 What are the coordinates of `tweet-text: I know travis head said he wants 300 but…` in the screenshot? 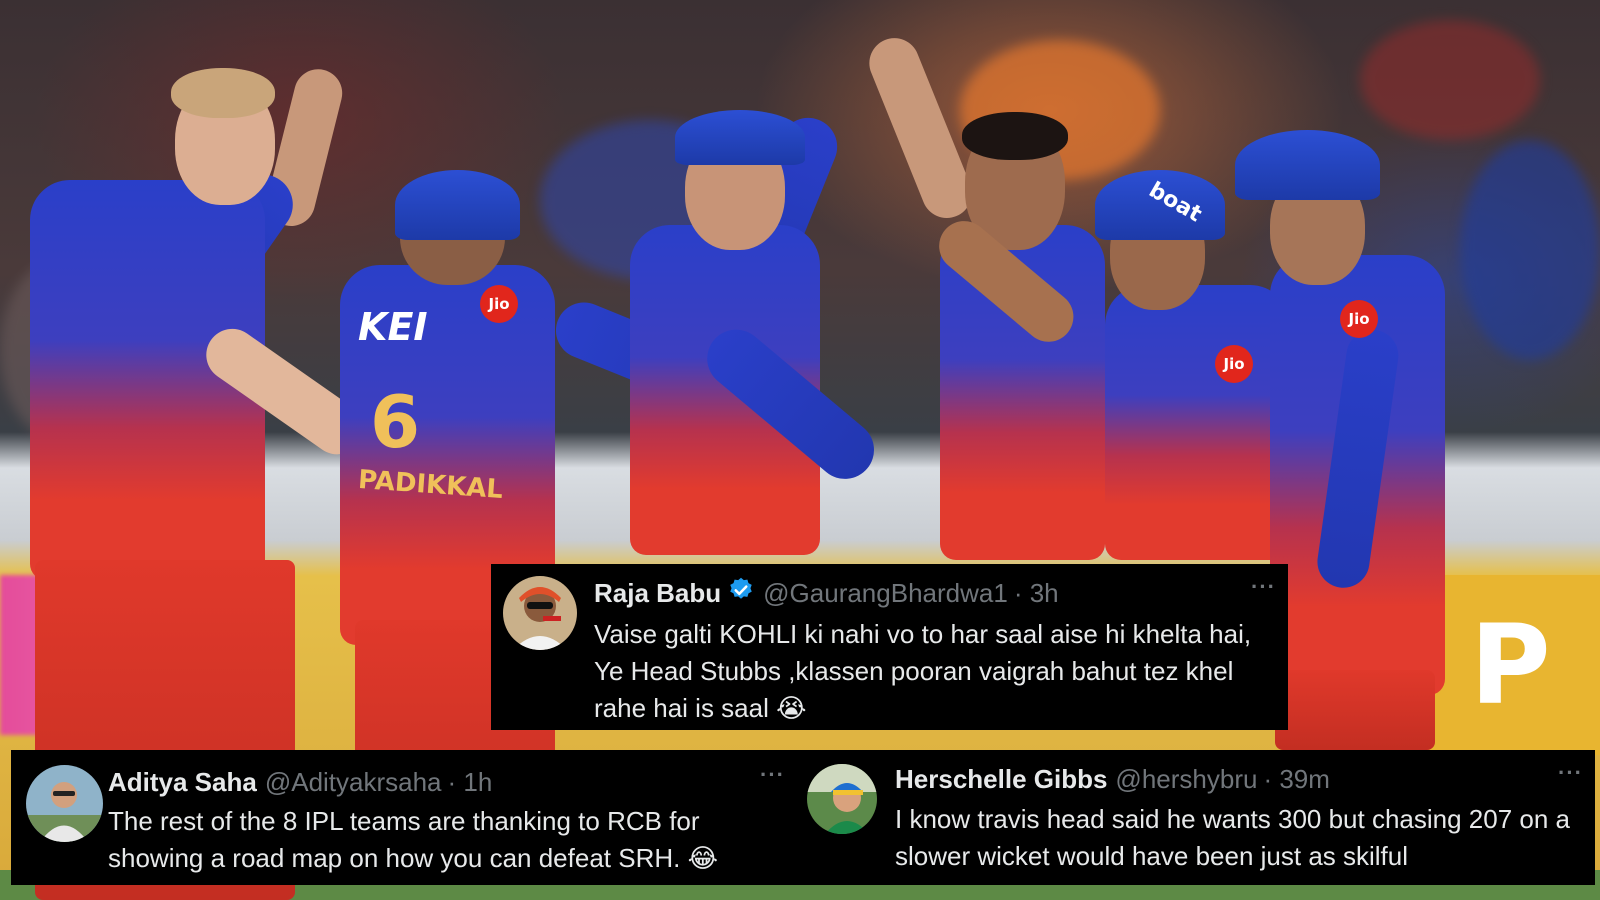 It's located at (1245, 838).